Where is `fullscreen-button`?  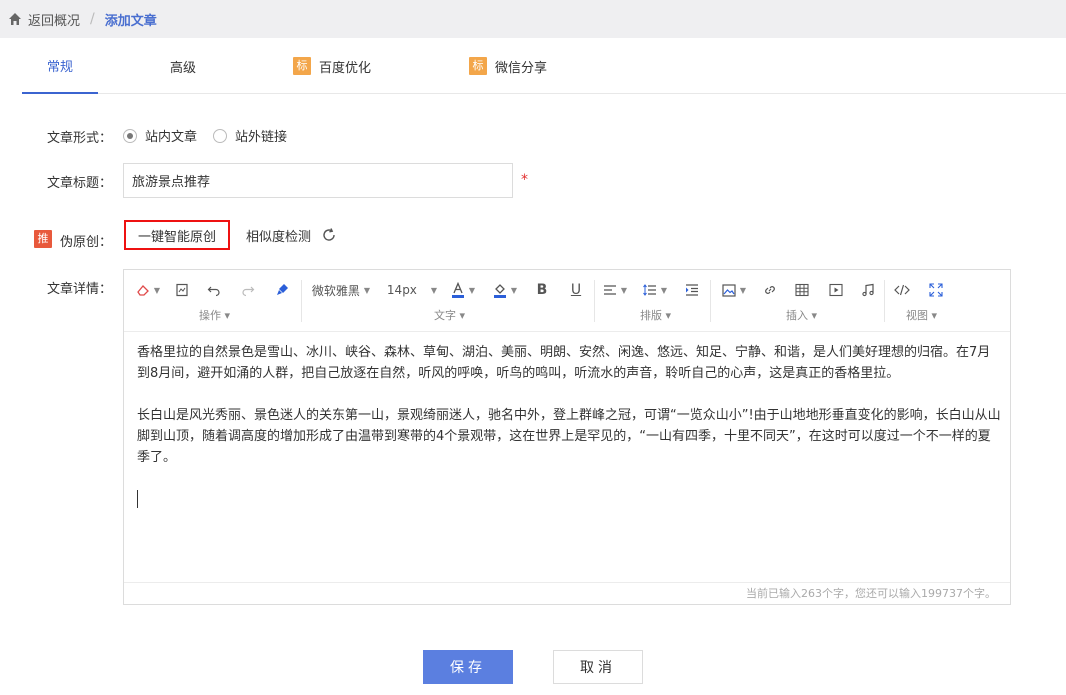 fullscreen-button is located at coordinates (936, 290).